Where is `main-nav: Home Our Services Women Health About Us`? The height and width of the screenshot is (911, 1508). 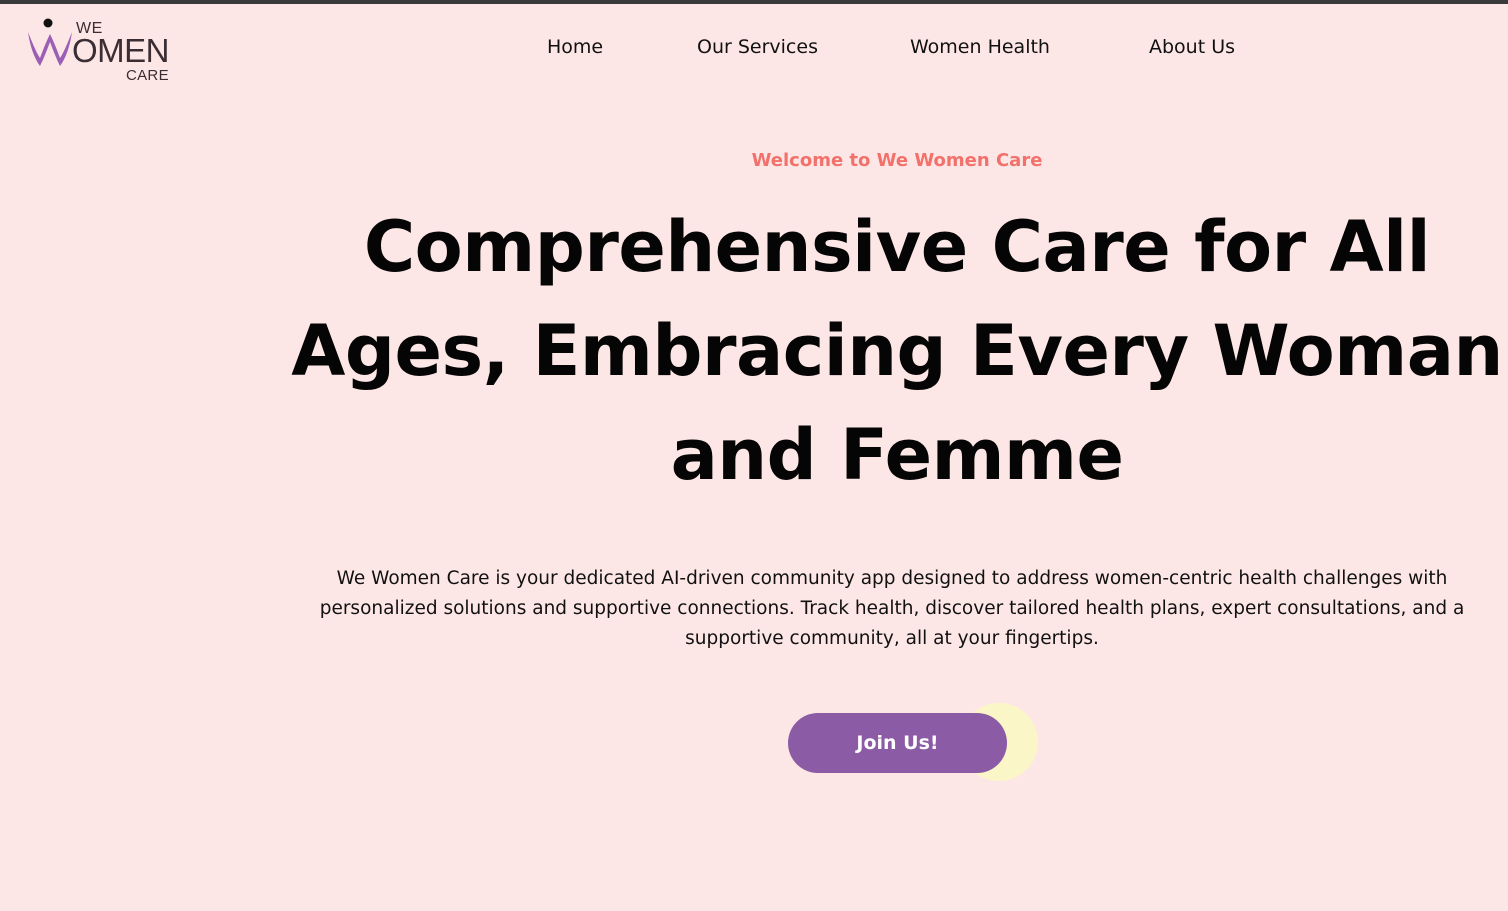
main-nav: Home Our Services Women Health About Us is located at coordinates (754, 51).